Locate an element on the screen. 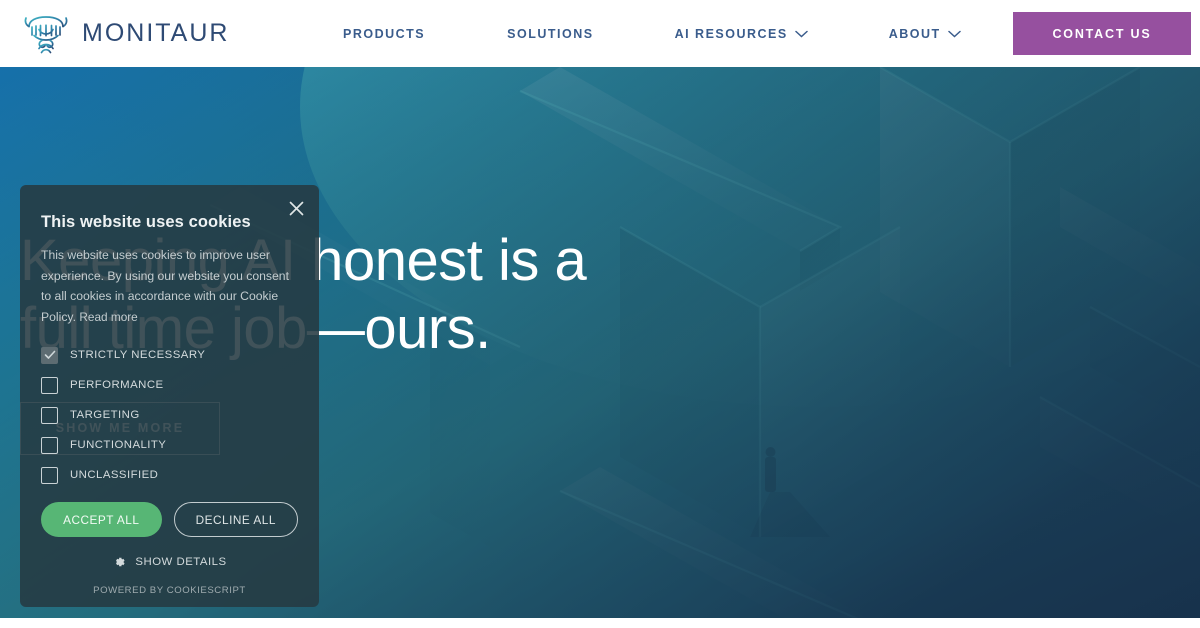 The height and width of the screenshot is (628, 1200). checkbox-functionality is located at coordinates (49, 445).